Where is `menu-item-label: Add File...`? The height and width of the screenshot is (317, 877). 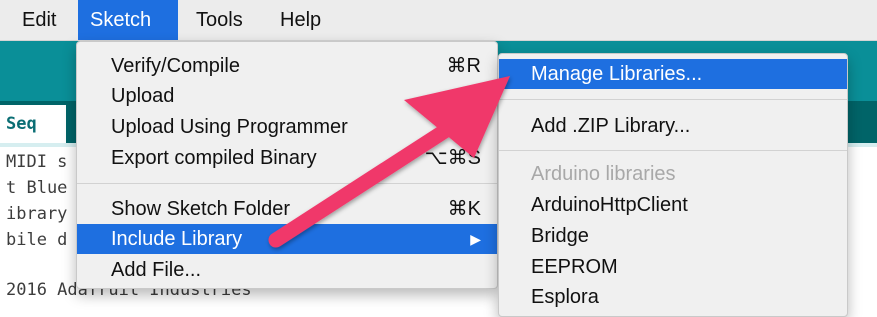 menu-item-label: Add File... is located at coordinates (156, 270).